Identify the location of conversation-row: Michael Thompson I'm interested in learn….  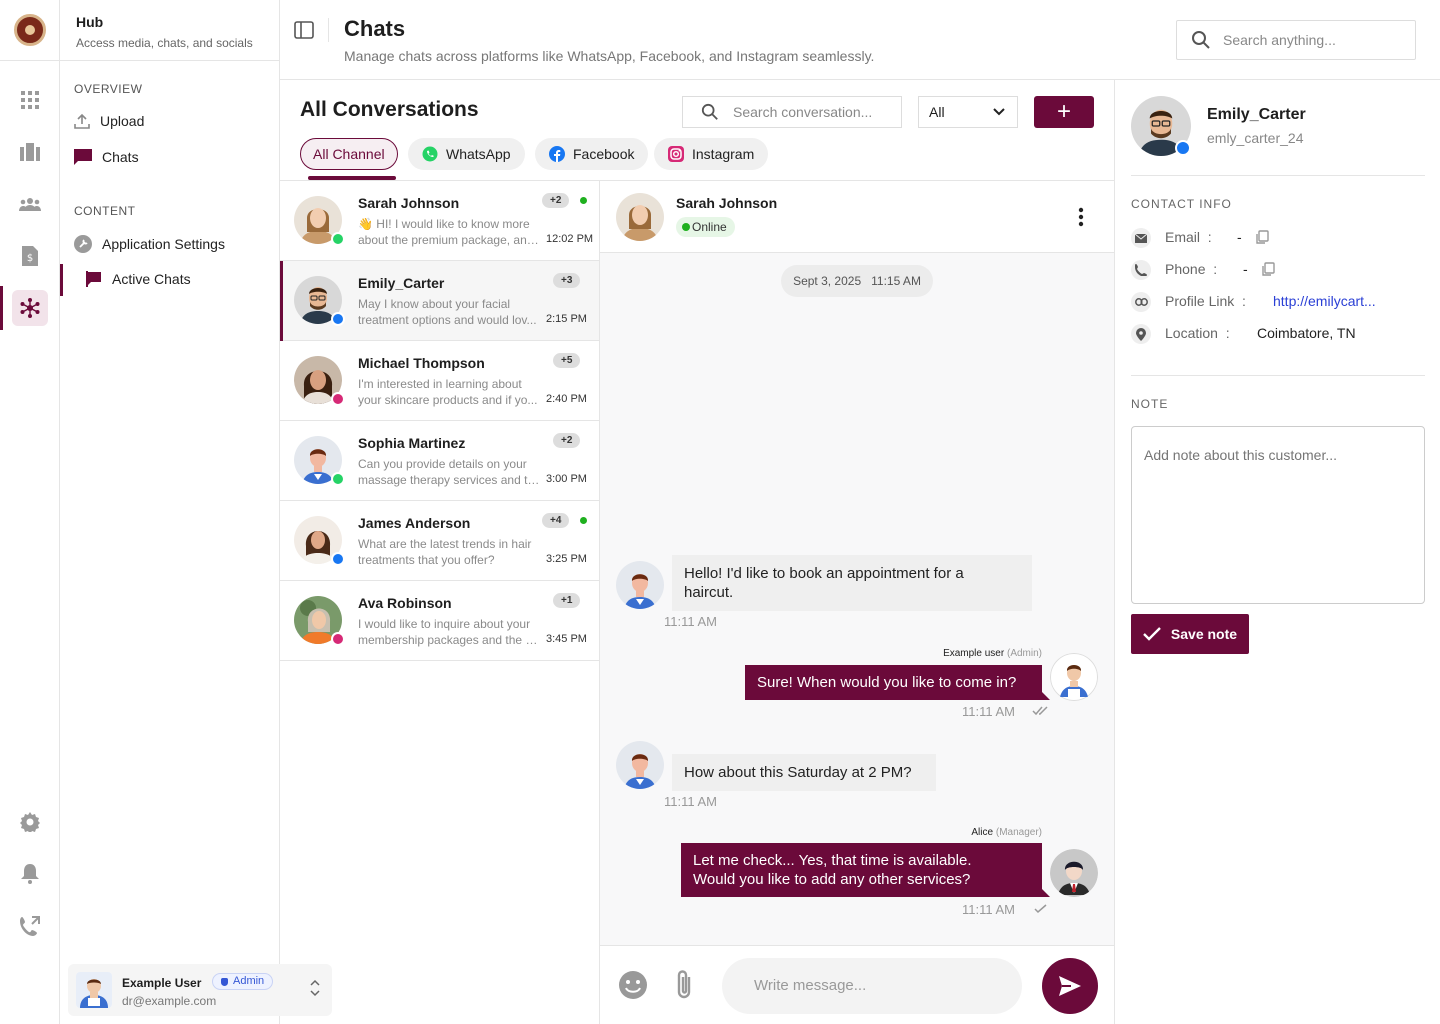
(439, 381).